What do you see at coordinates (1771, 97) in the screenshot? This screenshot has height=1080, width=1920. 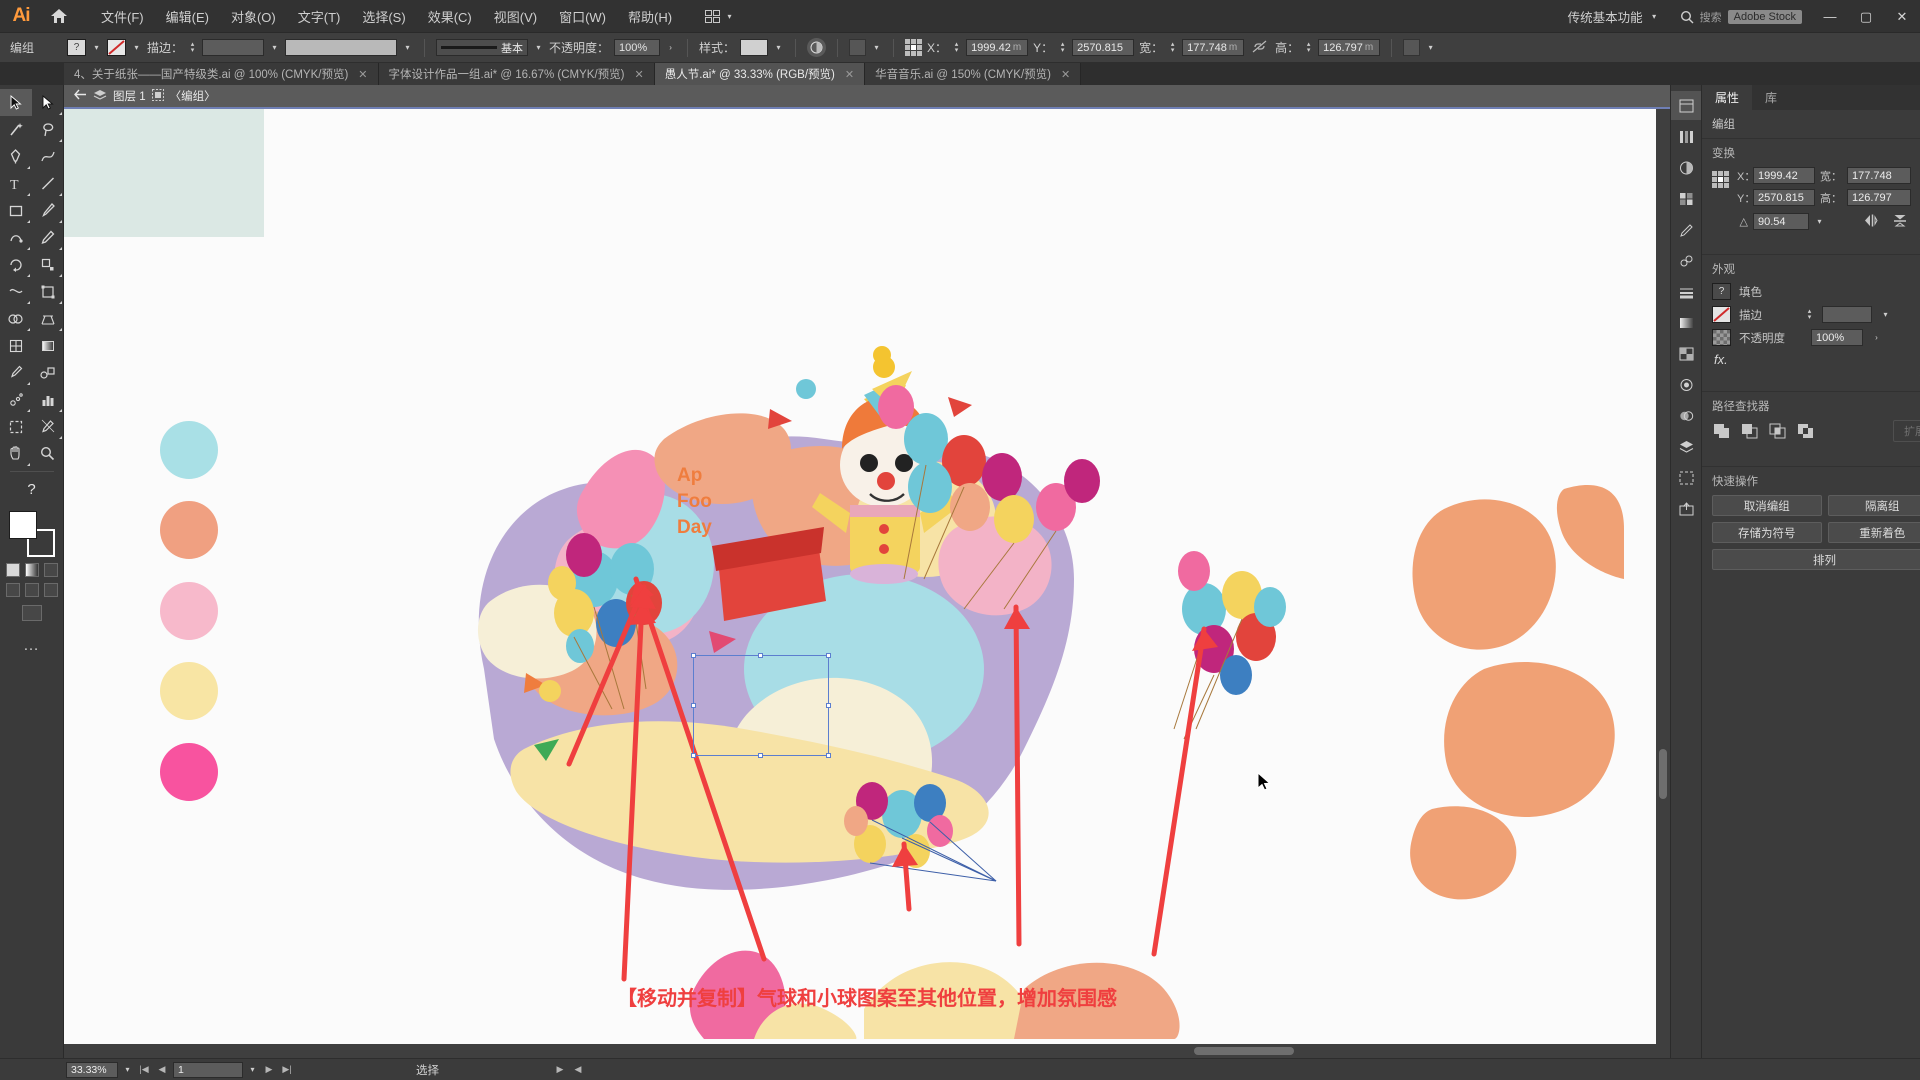 I see `tab-libraries: 库` at bounding box center [1771, 97].